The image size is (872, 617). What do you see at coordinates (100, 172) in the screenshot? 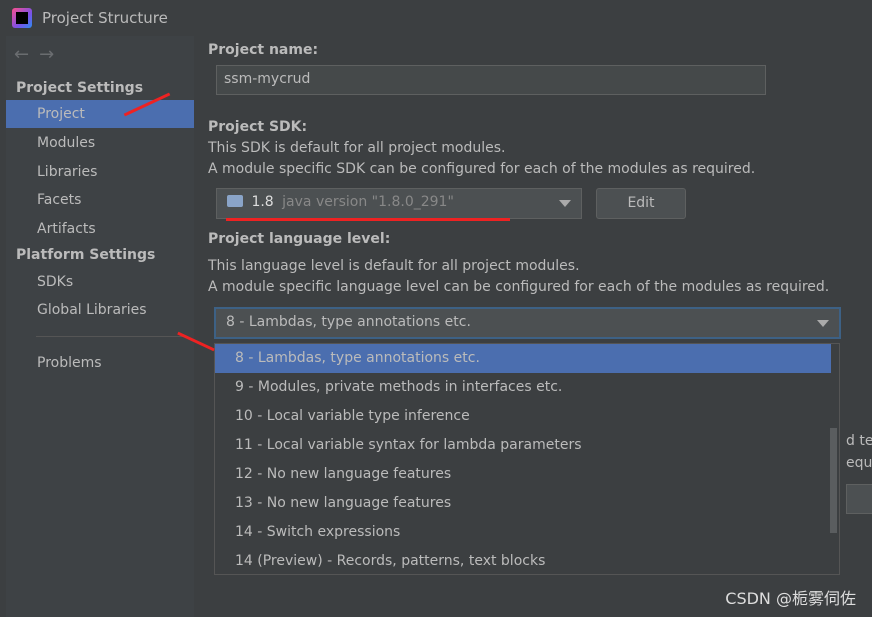
I see `sidebar-item-libraries: Libraries` at bounding box center [100, 172].